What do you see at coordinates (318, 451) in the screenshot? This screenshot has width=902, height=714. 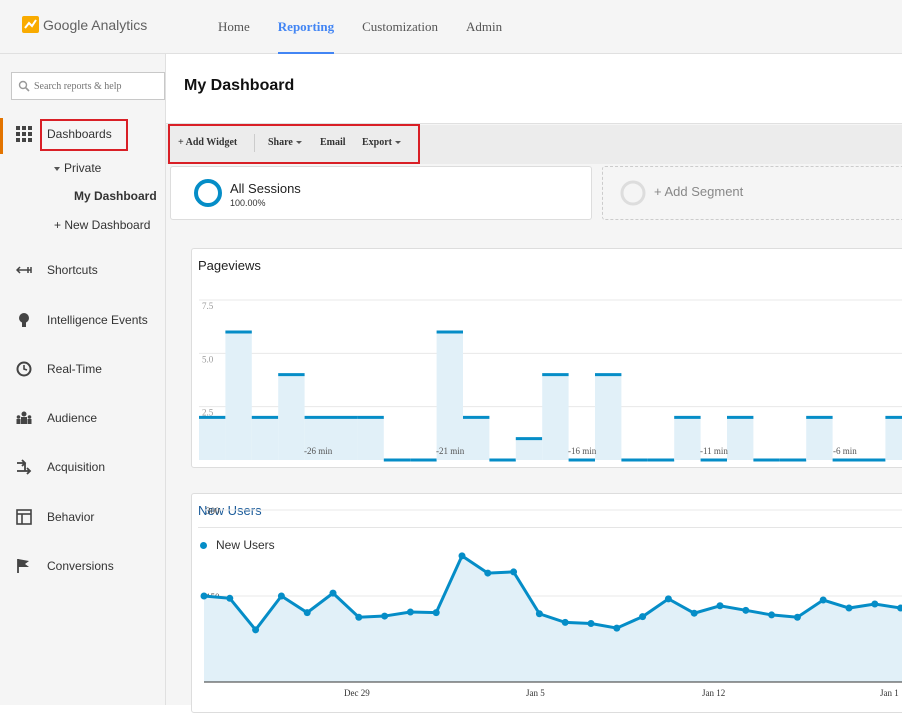 I see `x-tick-label: -26 min` at bounding box center [318, 451].